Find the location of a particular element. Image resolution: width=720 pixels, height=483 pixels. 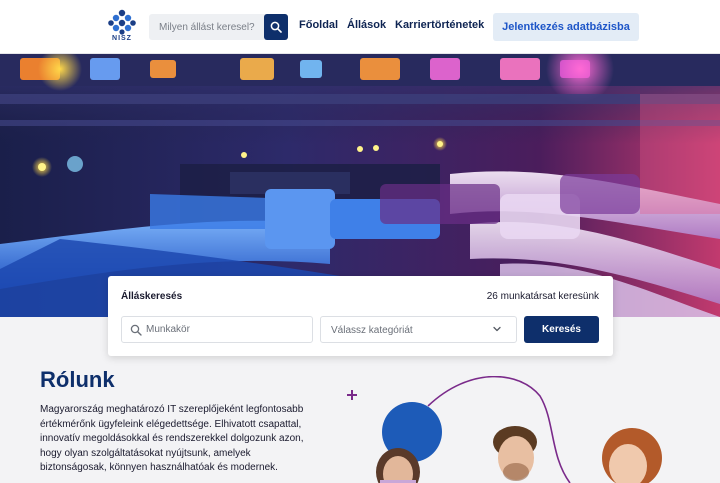

header-search-button is located at coordinates (276, 27).